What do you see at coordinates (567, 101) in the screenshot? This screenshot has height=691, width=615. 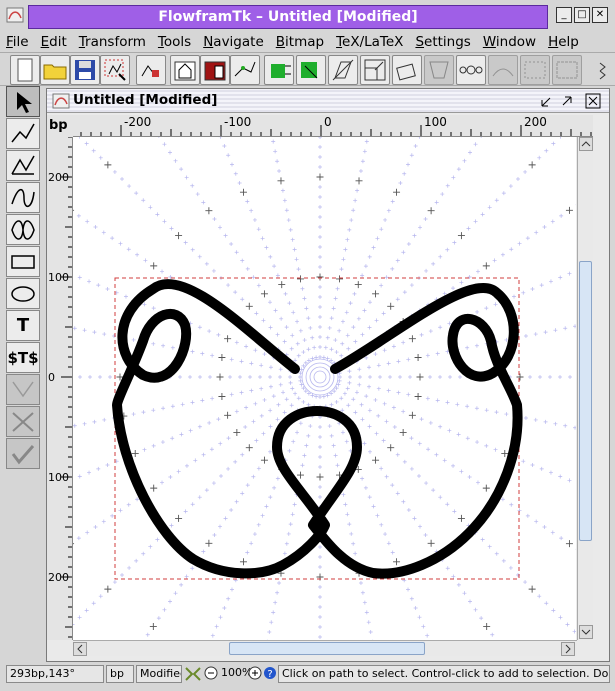 I see `maximize-document-icon` at bounding box center [567, 101].